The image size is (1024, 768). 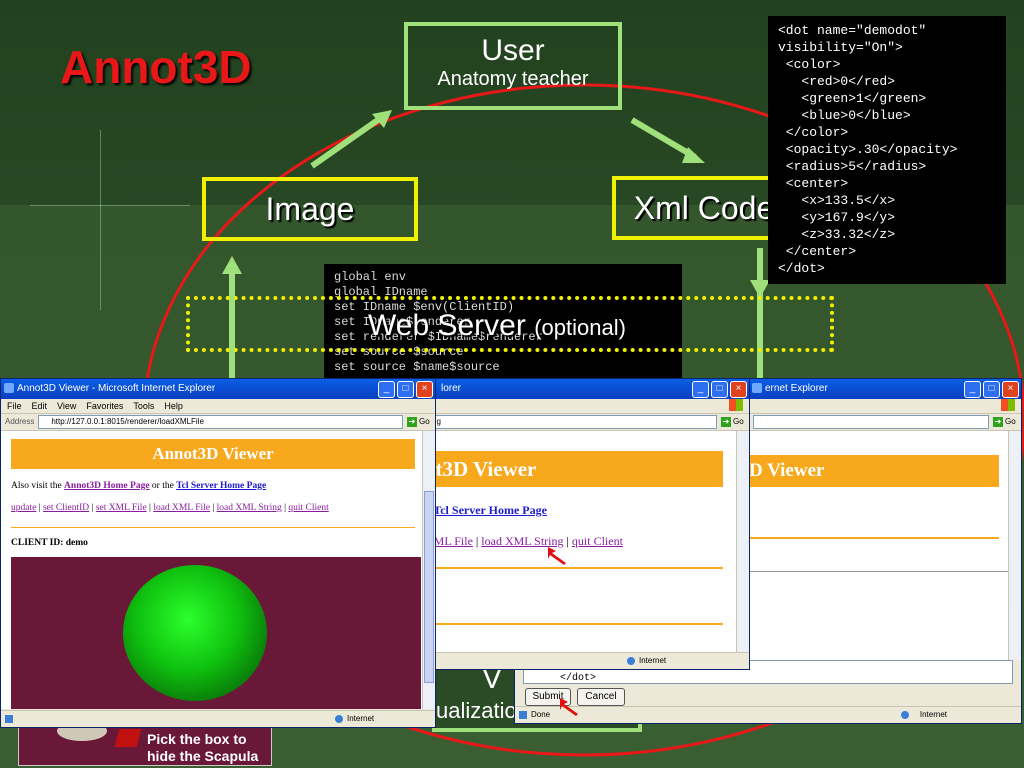 I want to click on xml-line: <blue>0</blue>, so click(x=844, y=115).